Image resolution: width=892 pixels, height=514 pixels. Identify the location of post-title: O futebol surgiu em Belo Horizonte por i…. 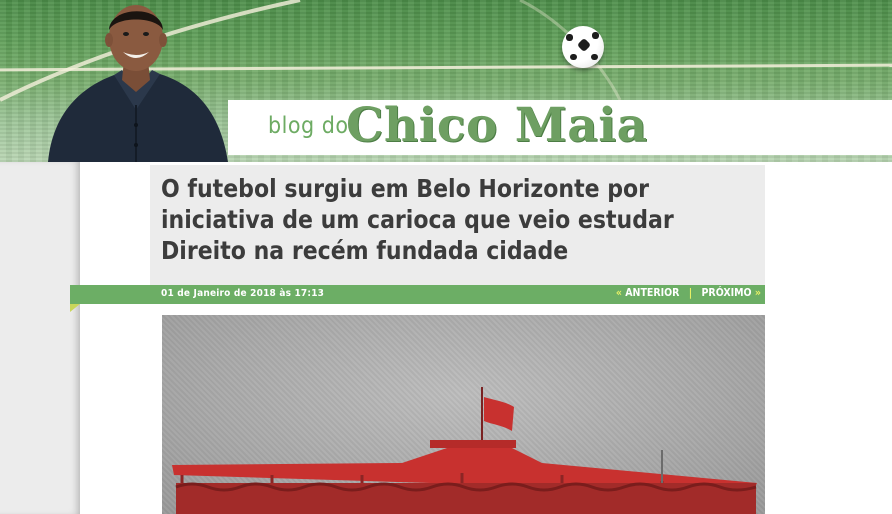
(417, 219).